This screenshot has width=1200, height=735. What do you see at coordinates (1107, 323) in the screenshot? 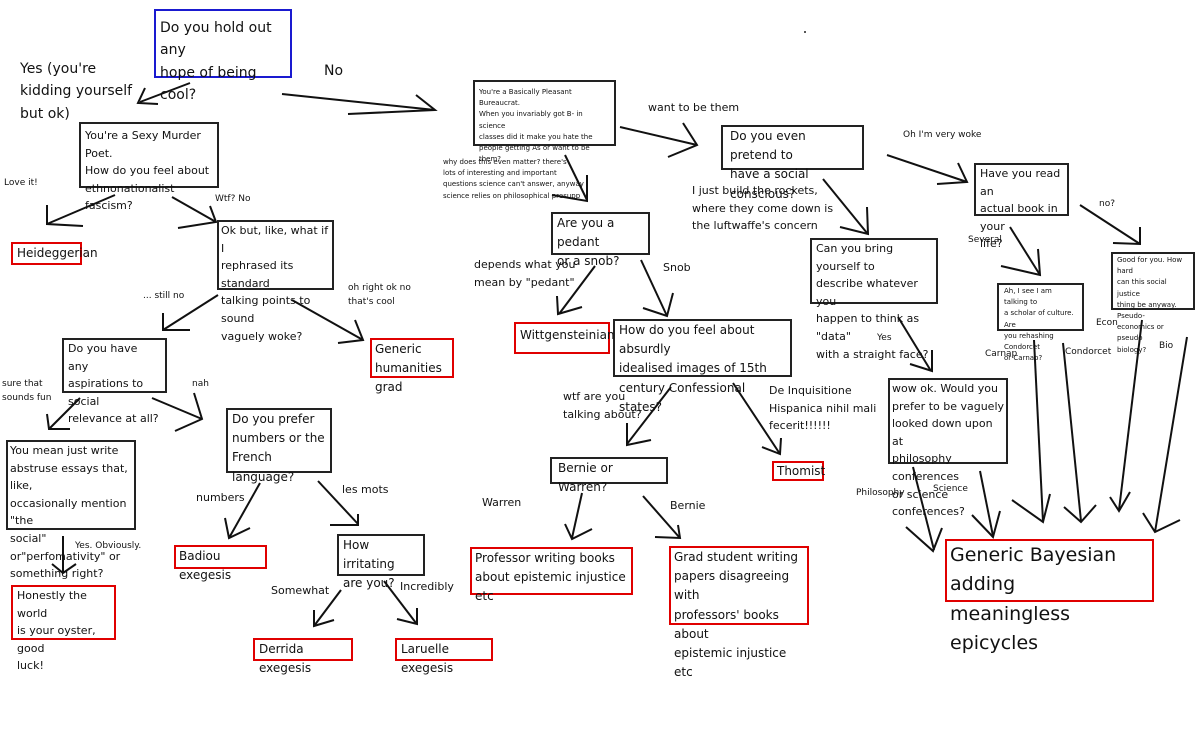
I see `edge-label-econ: Econ` at bounding box center [1107, 323].